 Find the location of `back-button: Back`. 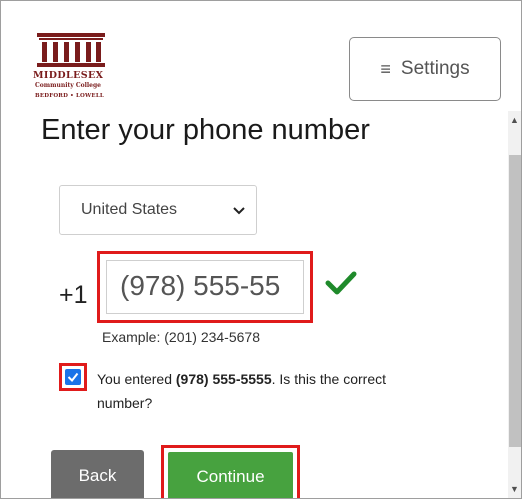

back-button: Back is located at coordinates (97, 474).